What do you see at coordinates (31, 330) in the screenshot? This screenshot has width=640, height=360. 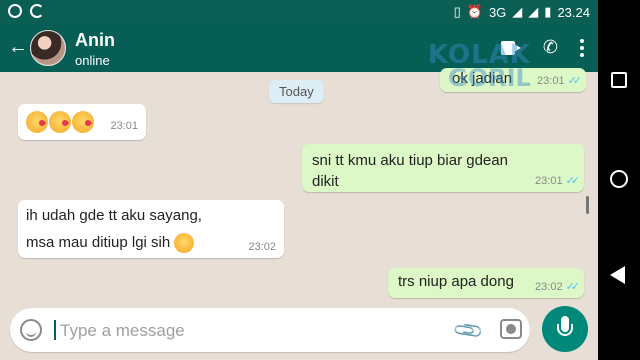 I see `emoji-icon` at bounding box center [31, 330].